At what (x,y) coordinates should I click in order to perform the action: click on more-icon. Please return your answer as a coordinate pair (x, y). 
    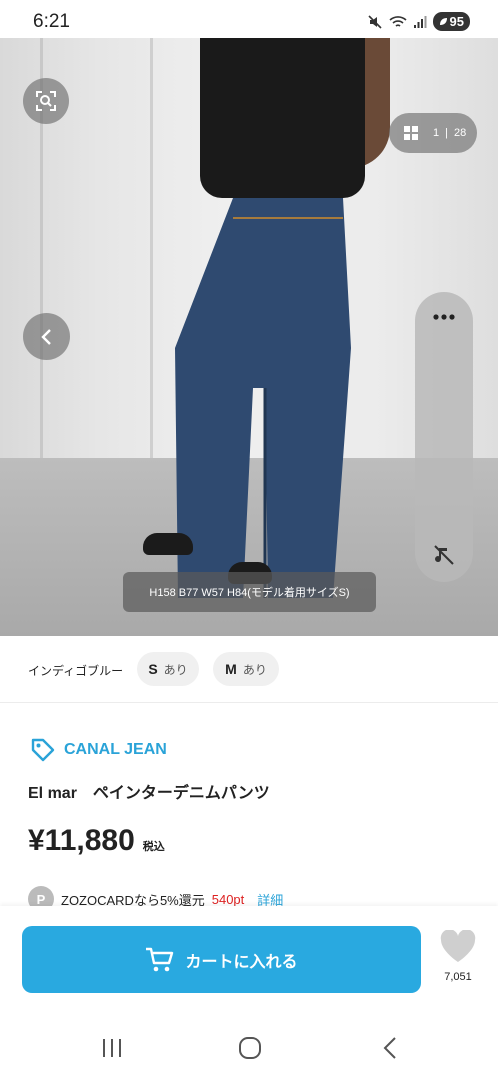
    Looking at the image, I should click on (444, 317).